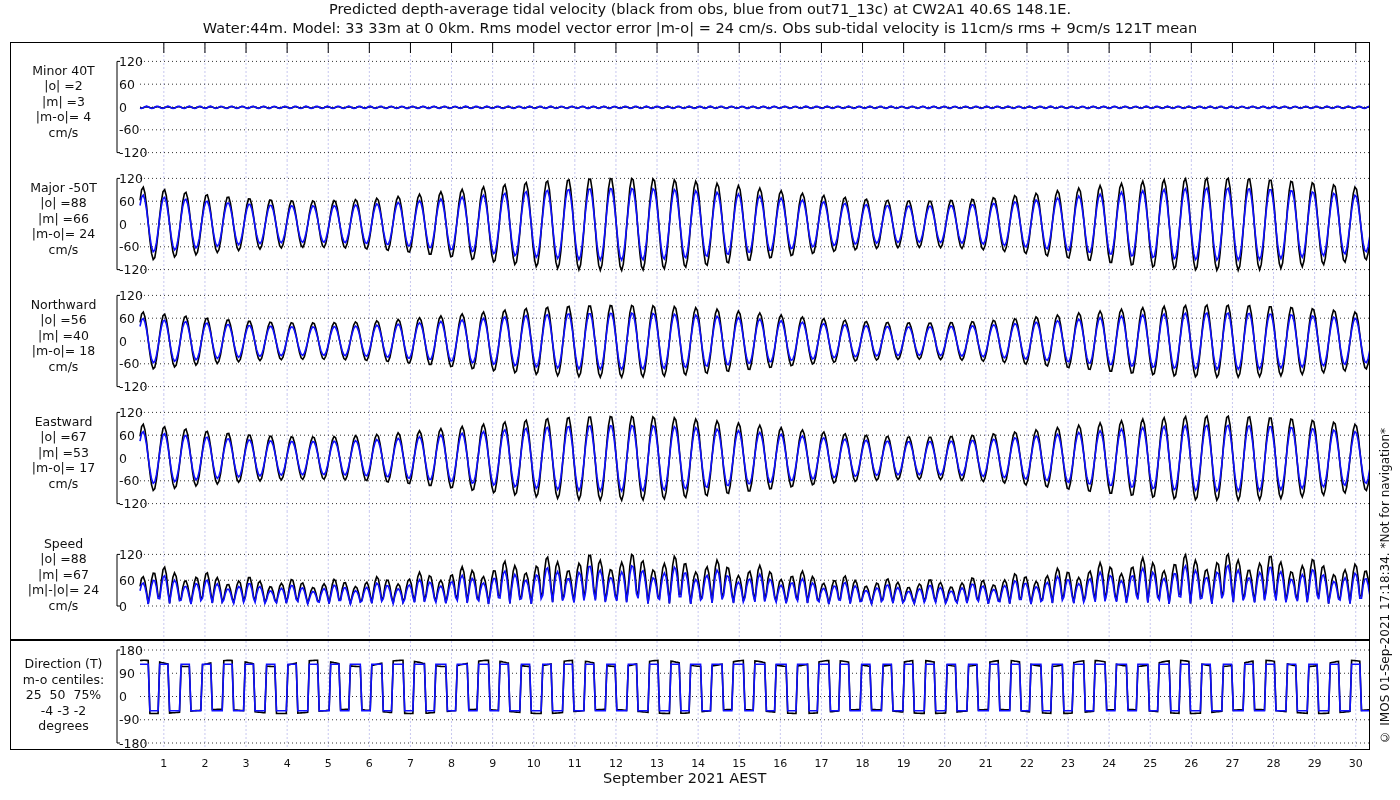  Describe the element at coordinates (739, 763) in the screenshot. I see `x-tick-label: 15` at that location.